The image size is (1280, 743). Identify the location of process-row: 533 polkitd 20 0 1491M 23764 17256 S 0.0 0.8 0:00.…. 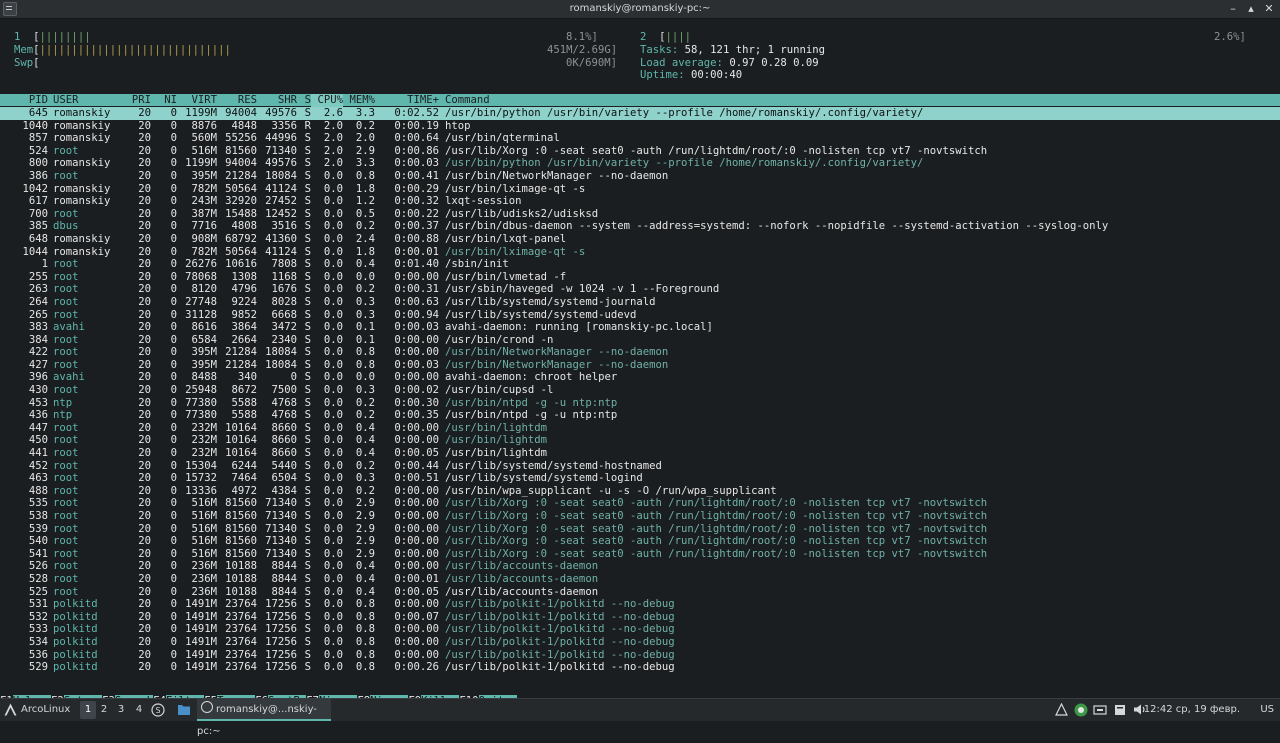
(640, 629).